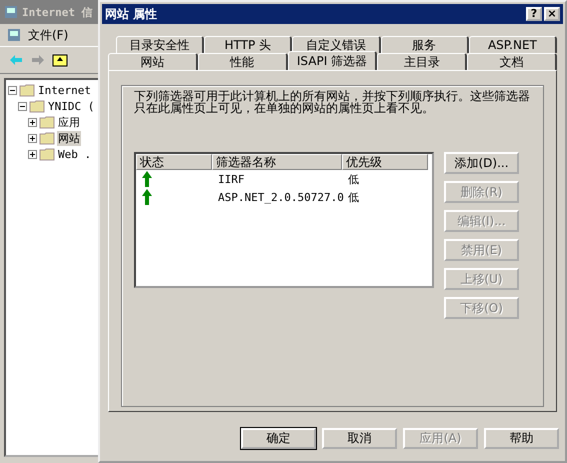 The image size is (567, 463). I want to click on column-header: 优先级, so click(385, 162).